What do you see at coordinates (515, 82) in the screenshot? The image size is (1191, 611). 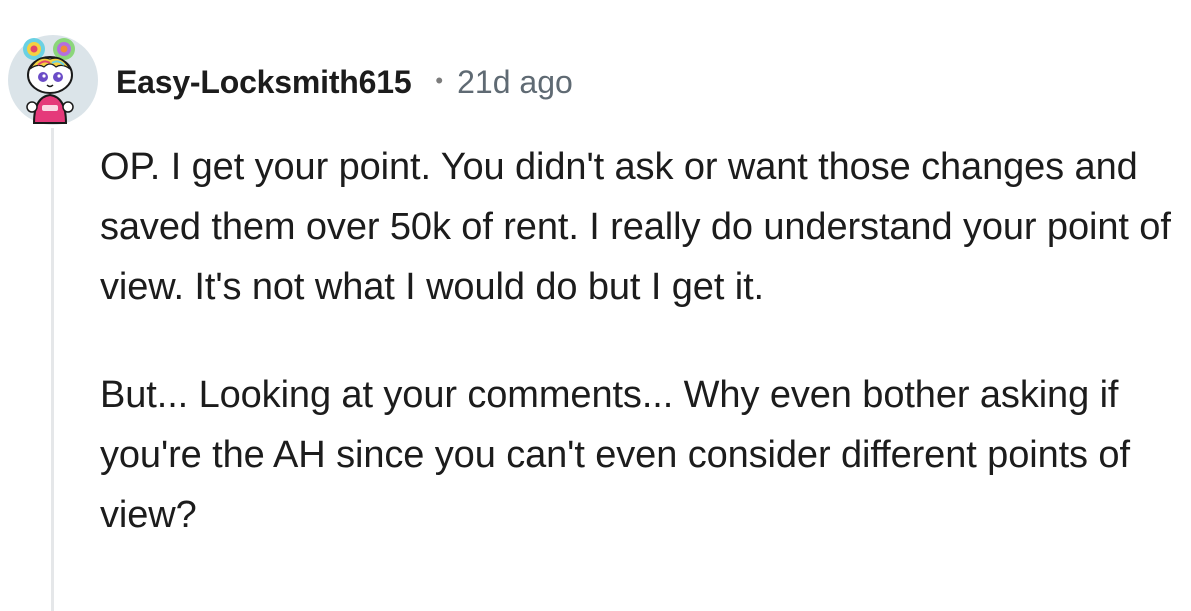 I see `comment-timestamp: 21d ago` at bounding box center [515, 82].